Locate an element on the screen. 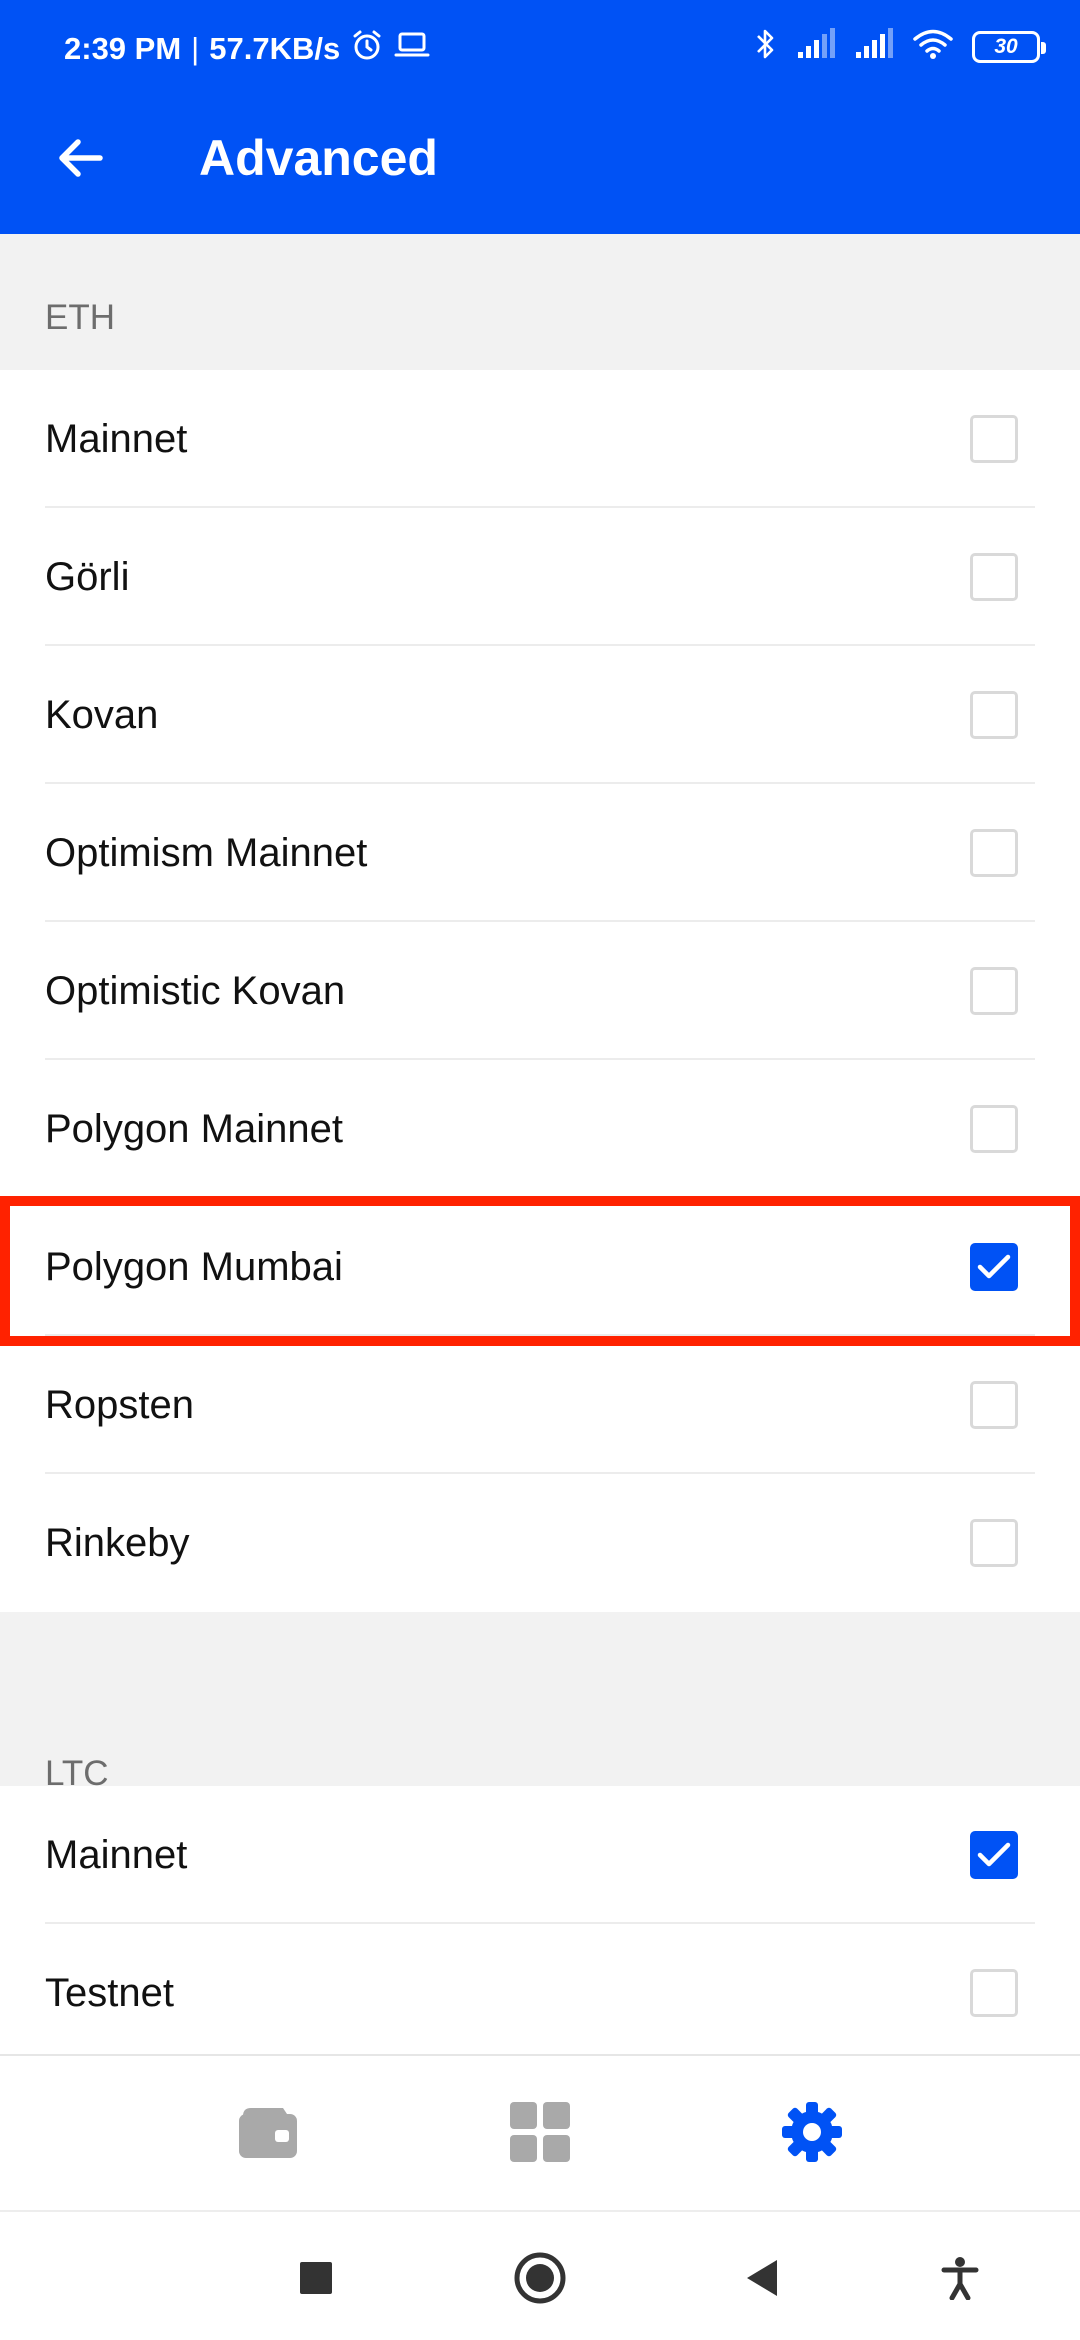 This screenshot has width=1080, height=2340. network-label: Optimism Mainnet is located at coordinates (206, 852).